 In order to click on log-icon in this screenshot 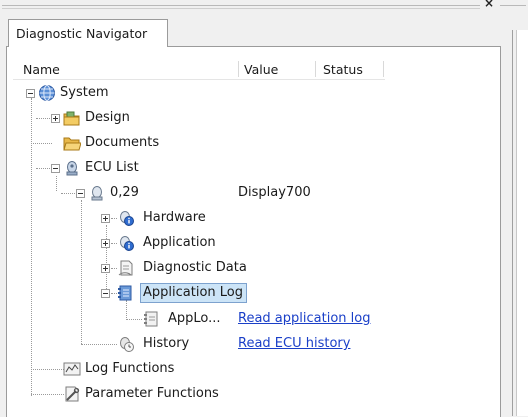, I will do `click(125, 293)`.